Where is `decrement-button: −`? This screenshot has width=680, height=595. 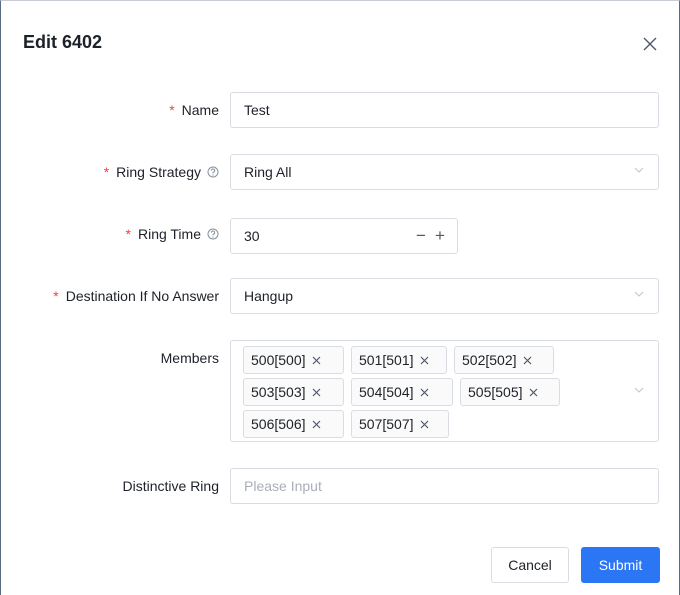 decrement-button: − is located at coordinates (421, 235).